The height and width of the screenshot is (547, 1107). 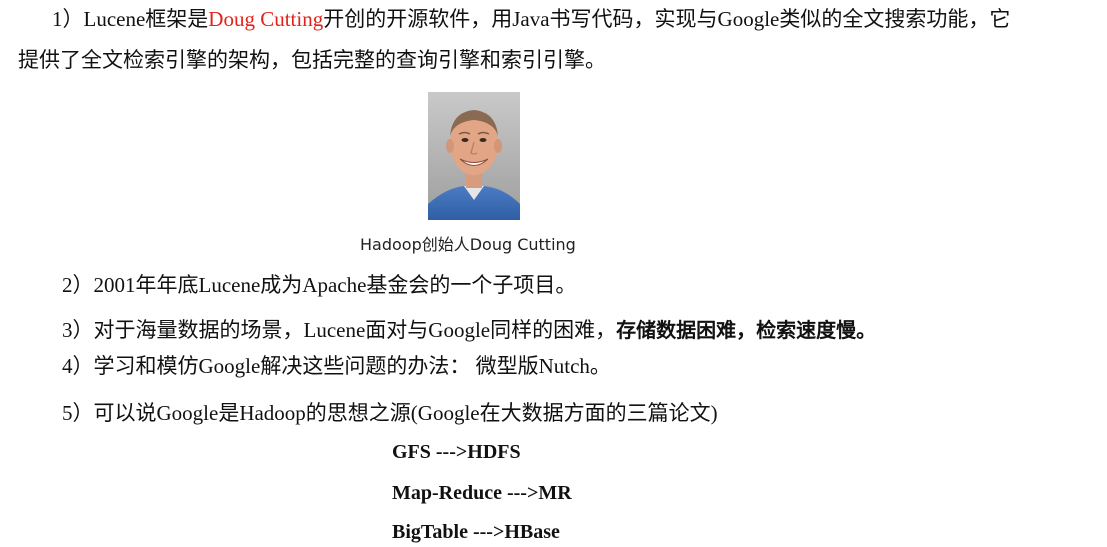 I want to click on paragraph-1-text-b: 开创的开源软件，用Java书写代码，实现与Google类似的全文搜索功能，它, so click(x=667, y=19).